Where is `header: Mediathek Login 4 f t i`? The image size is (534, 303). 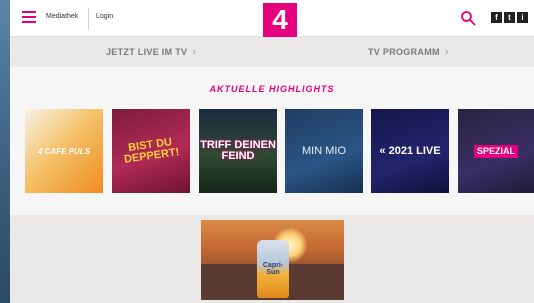 header: Mediathek Login 4 f t i is located at coordinates (272, 18).